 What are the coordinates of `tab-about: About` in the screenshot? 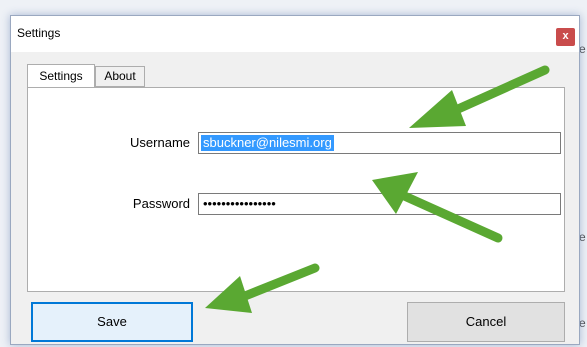 It's located at (120, 76).